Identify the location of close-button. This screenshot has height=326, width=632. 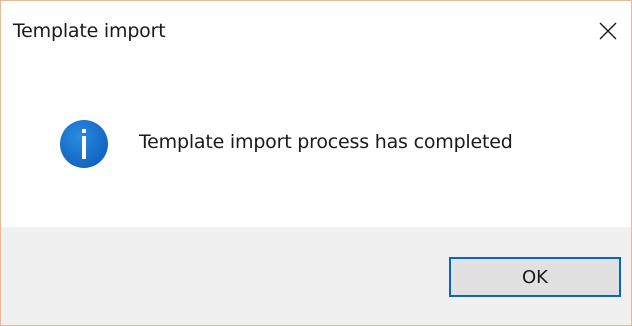
(608, 31).